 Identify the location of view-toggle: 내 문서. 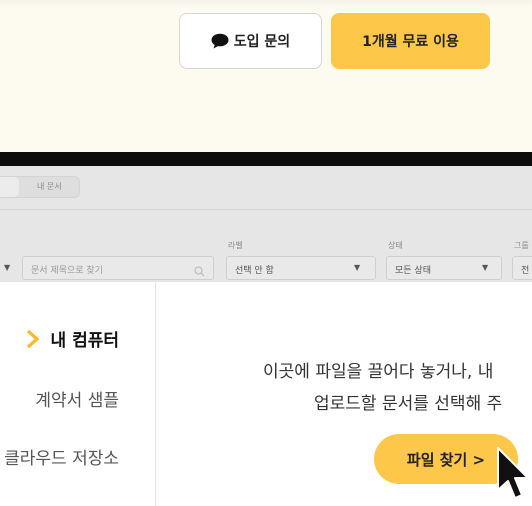
(40, 187).